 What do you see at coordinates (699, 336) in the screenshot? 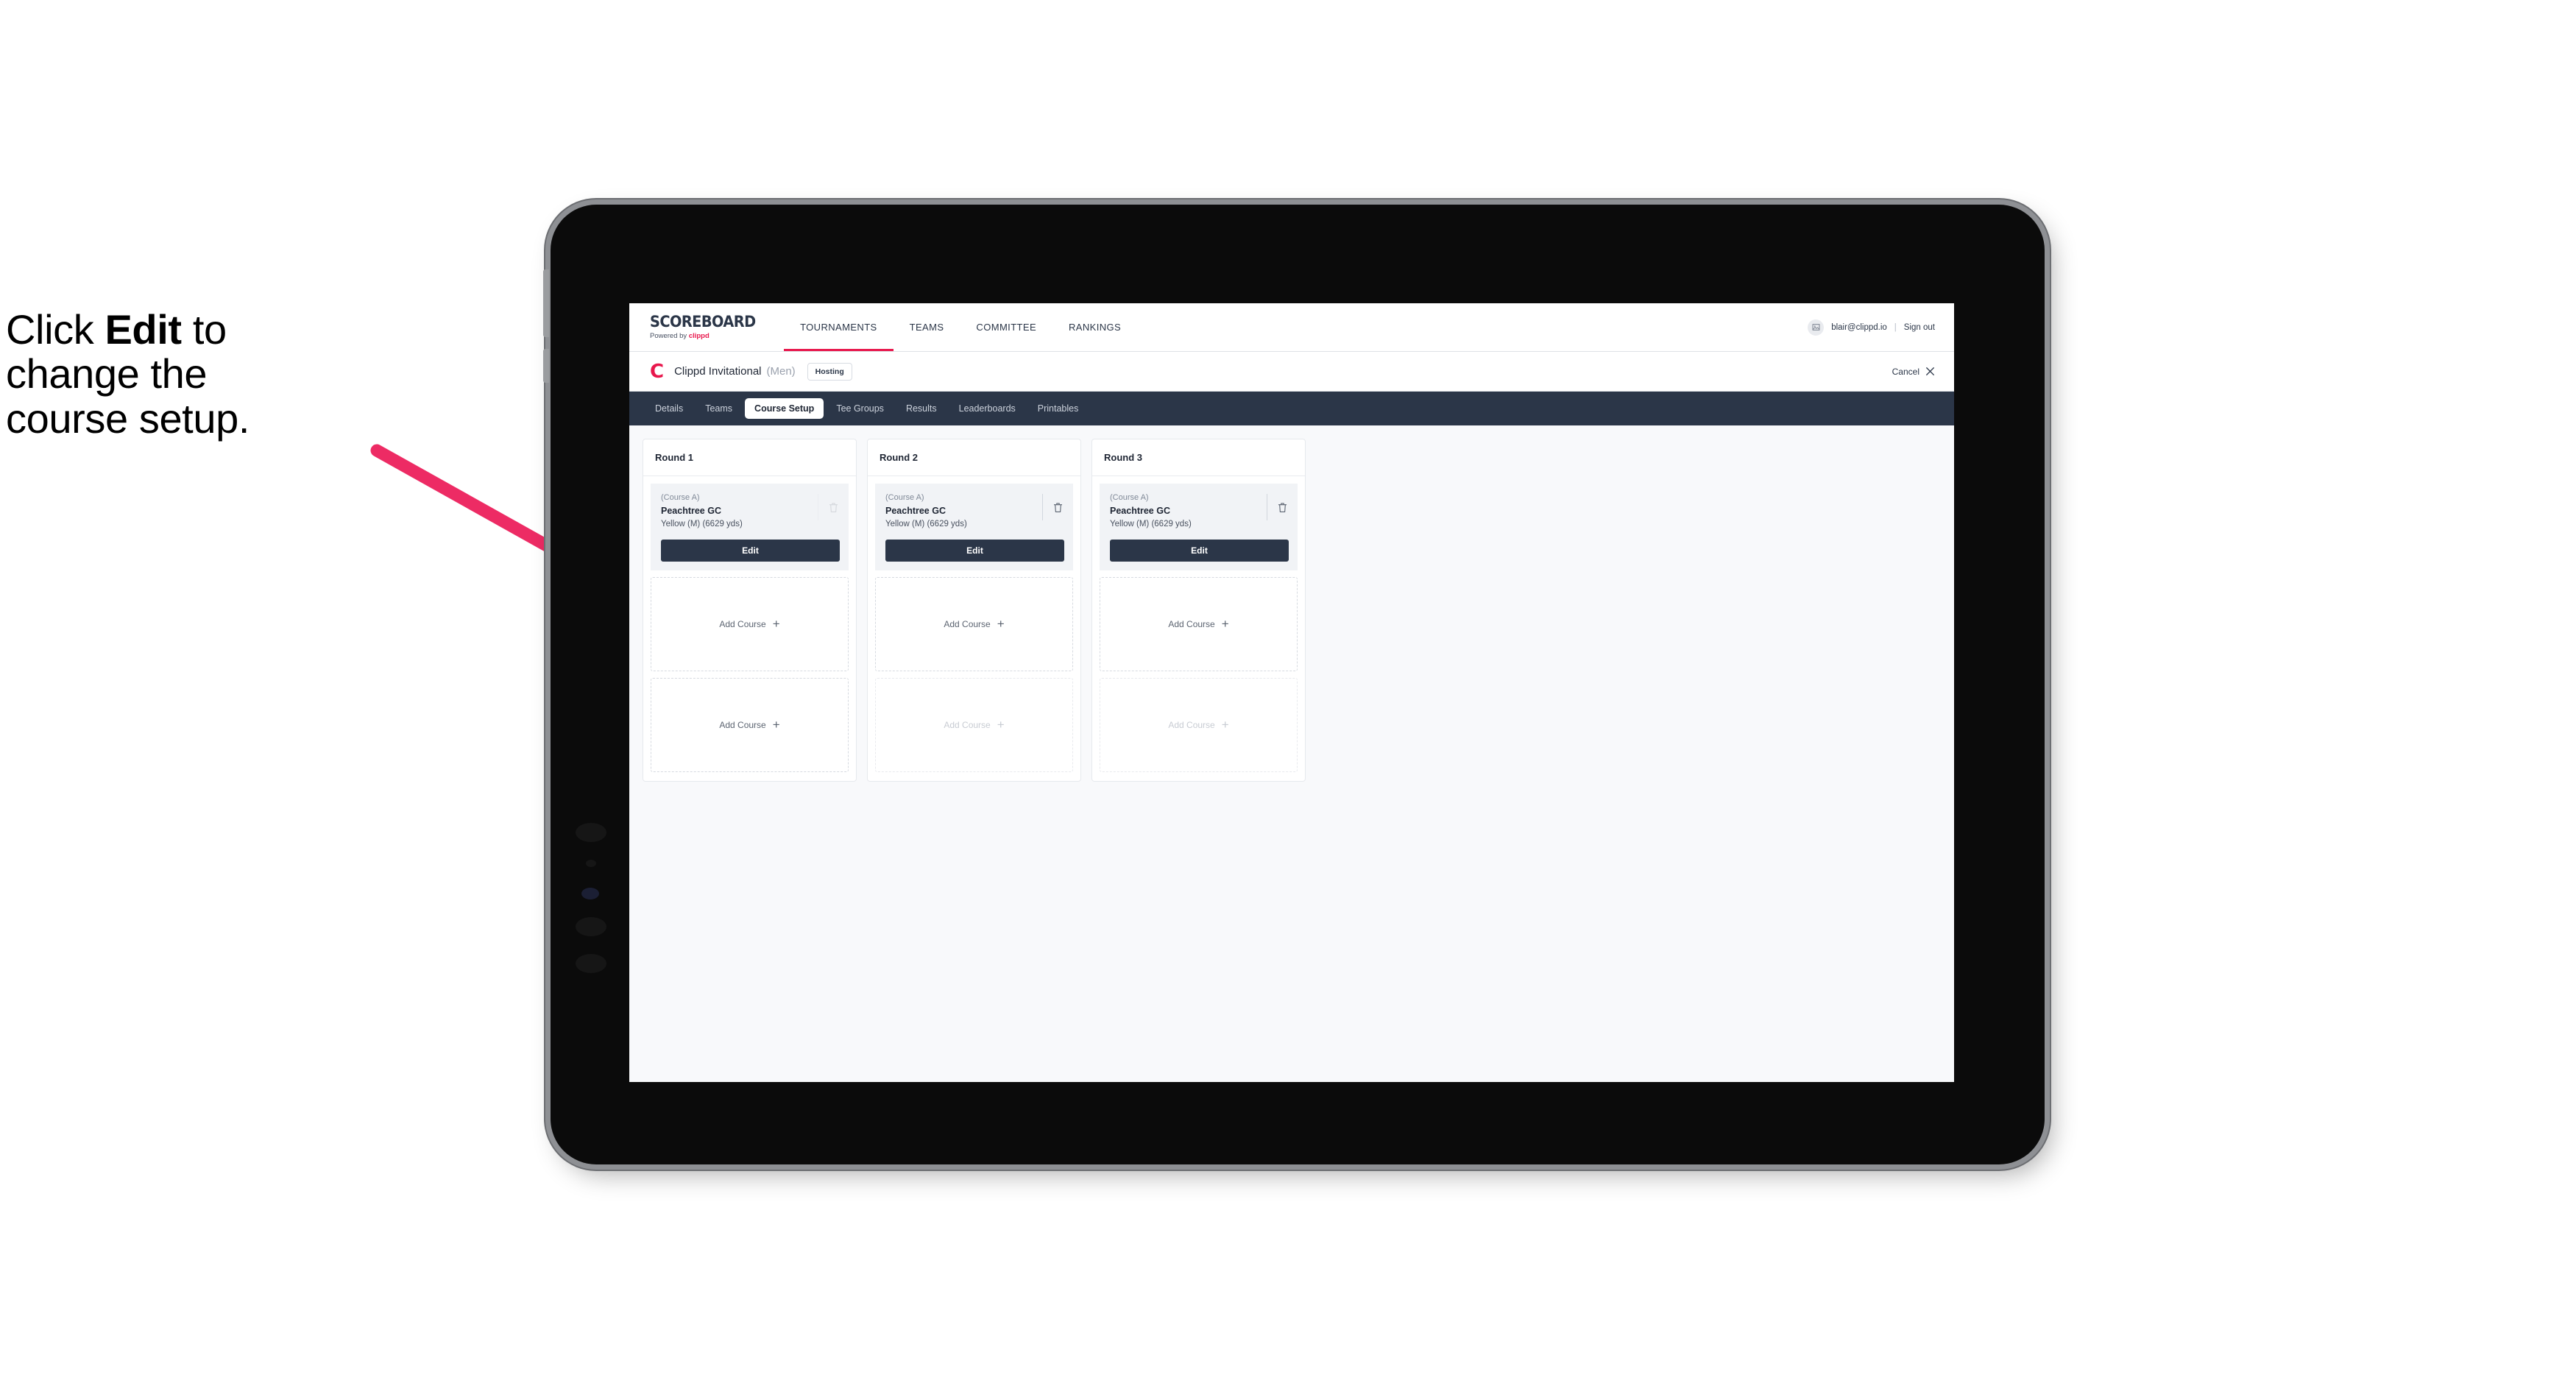
I see `logo-brand-clippd: clippd` at bounding box center [699, 336].